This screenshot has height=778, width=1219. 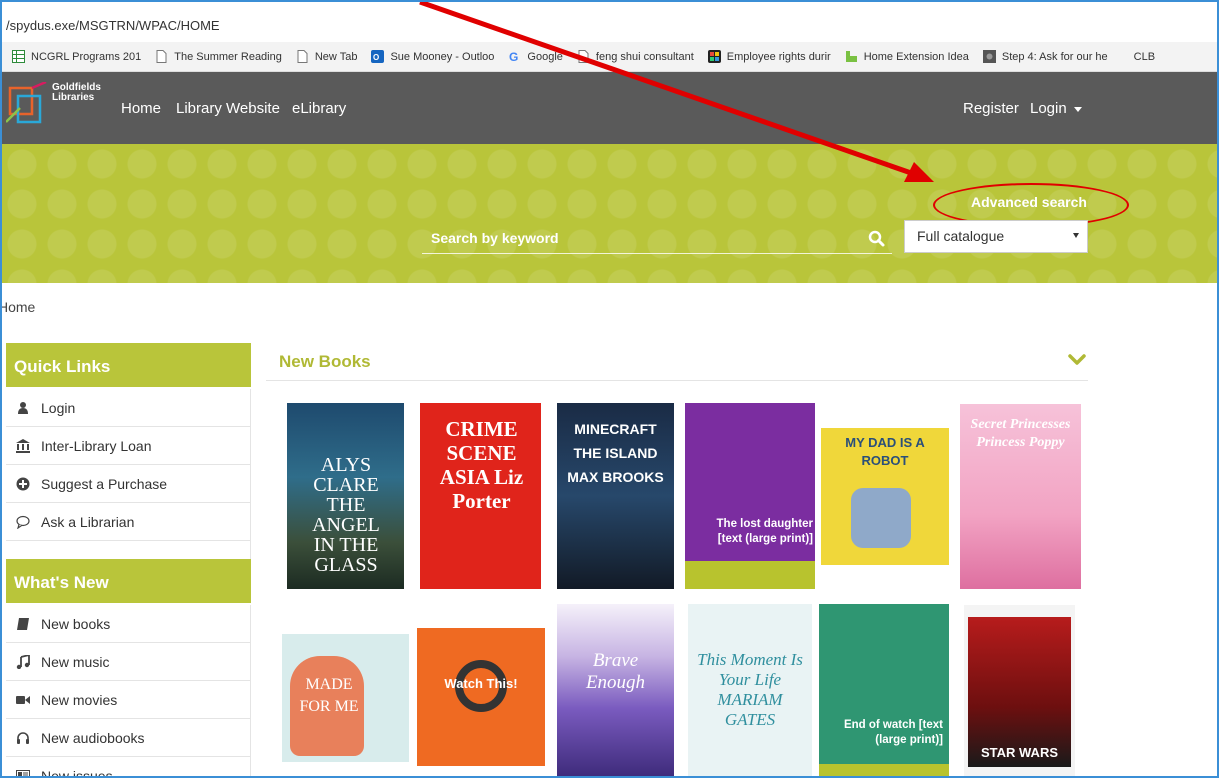 What do you see at coordinates (615, 453) in the screenshot?
I see `book-cover-title: MINECRAFT THE ISLAND MAX BROOKS` at bounding box center [615, 453].